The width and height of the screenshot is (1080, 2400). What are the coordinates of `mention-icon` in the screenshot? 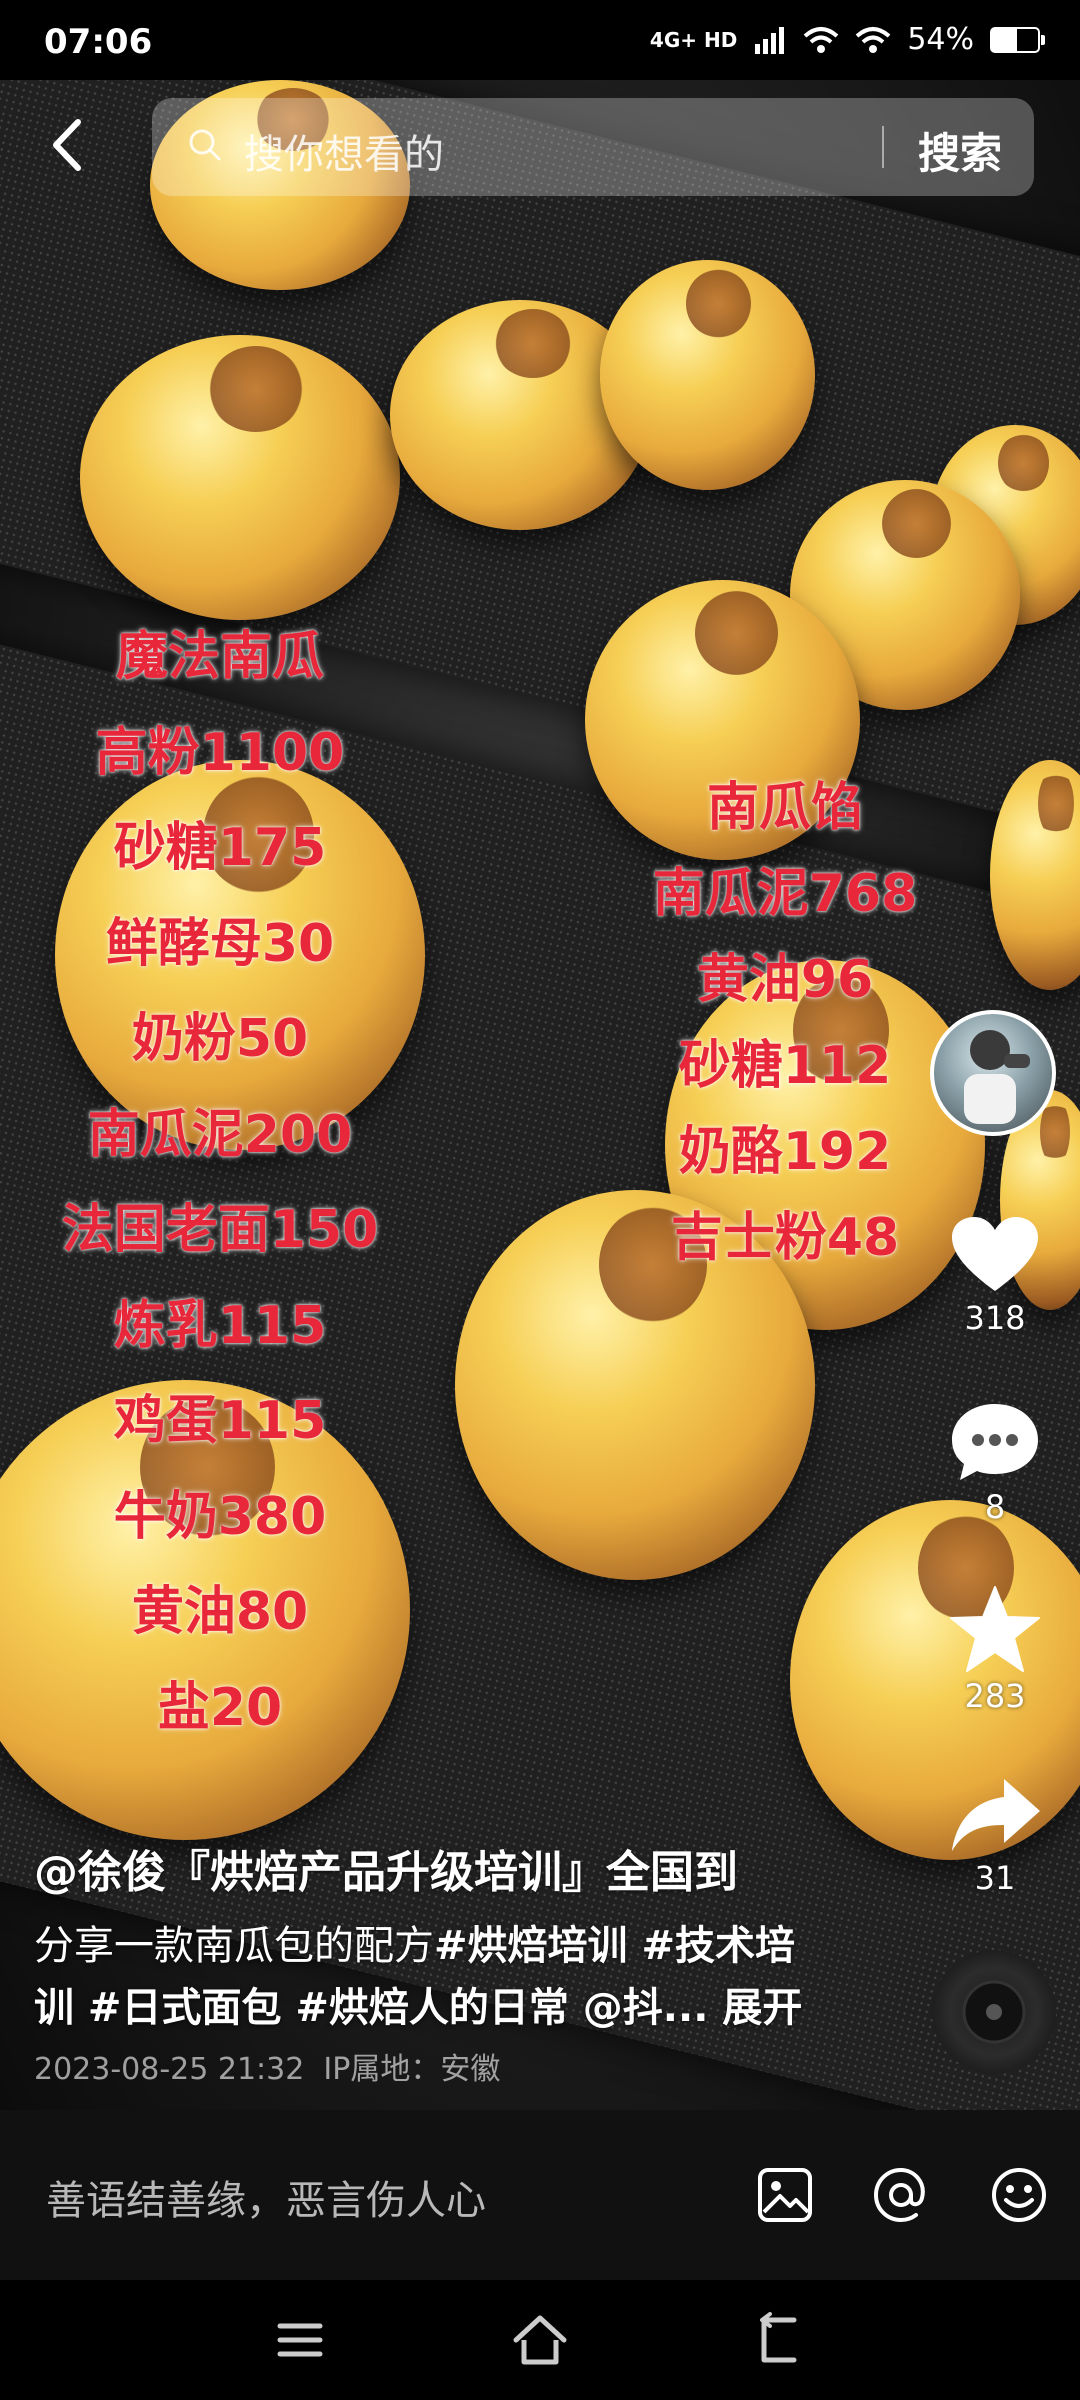 It's located at (901, 2195).